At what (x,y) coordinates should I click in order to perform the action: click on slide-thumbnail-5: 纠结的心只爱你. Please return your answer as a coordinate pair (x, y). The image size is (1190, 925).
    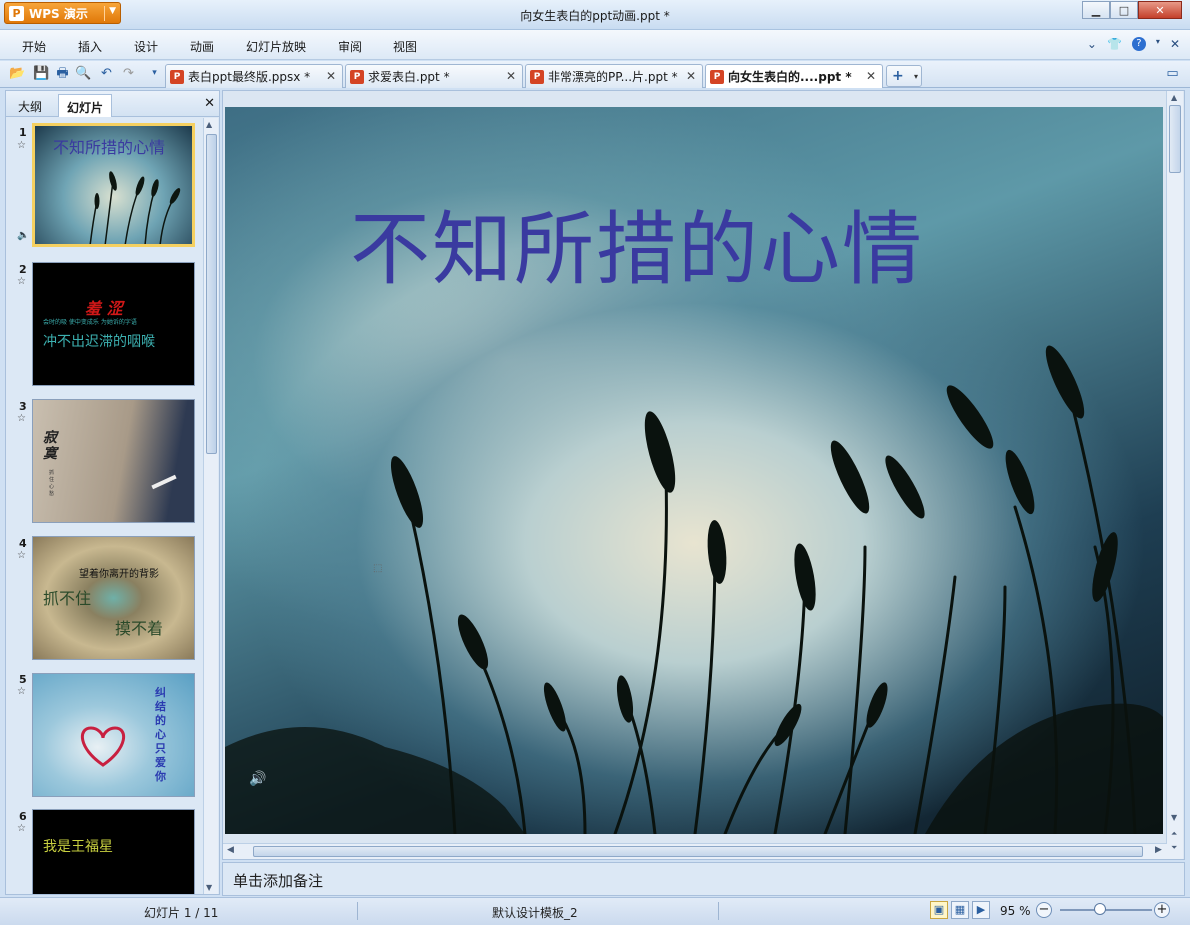
    Looking at the image, I should click on (113, 735).